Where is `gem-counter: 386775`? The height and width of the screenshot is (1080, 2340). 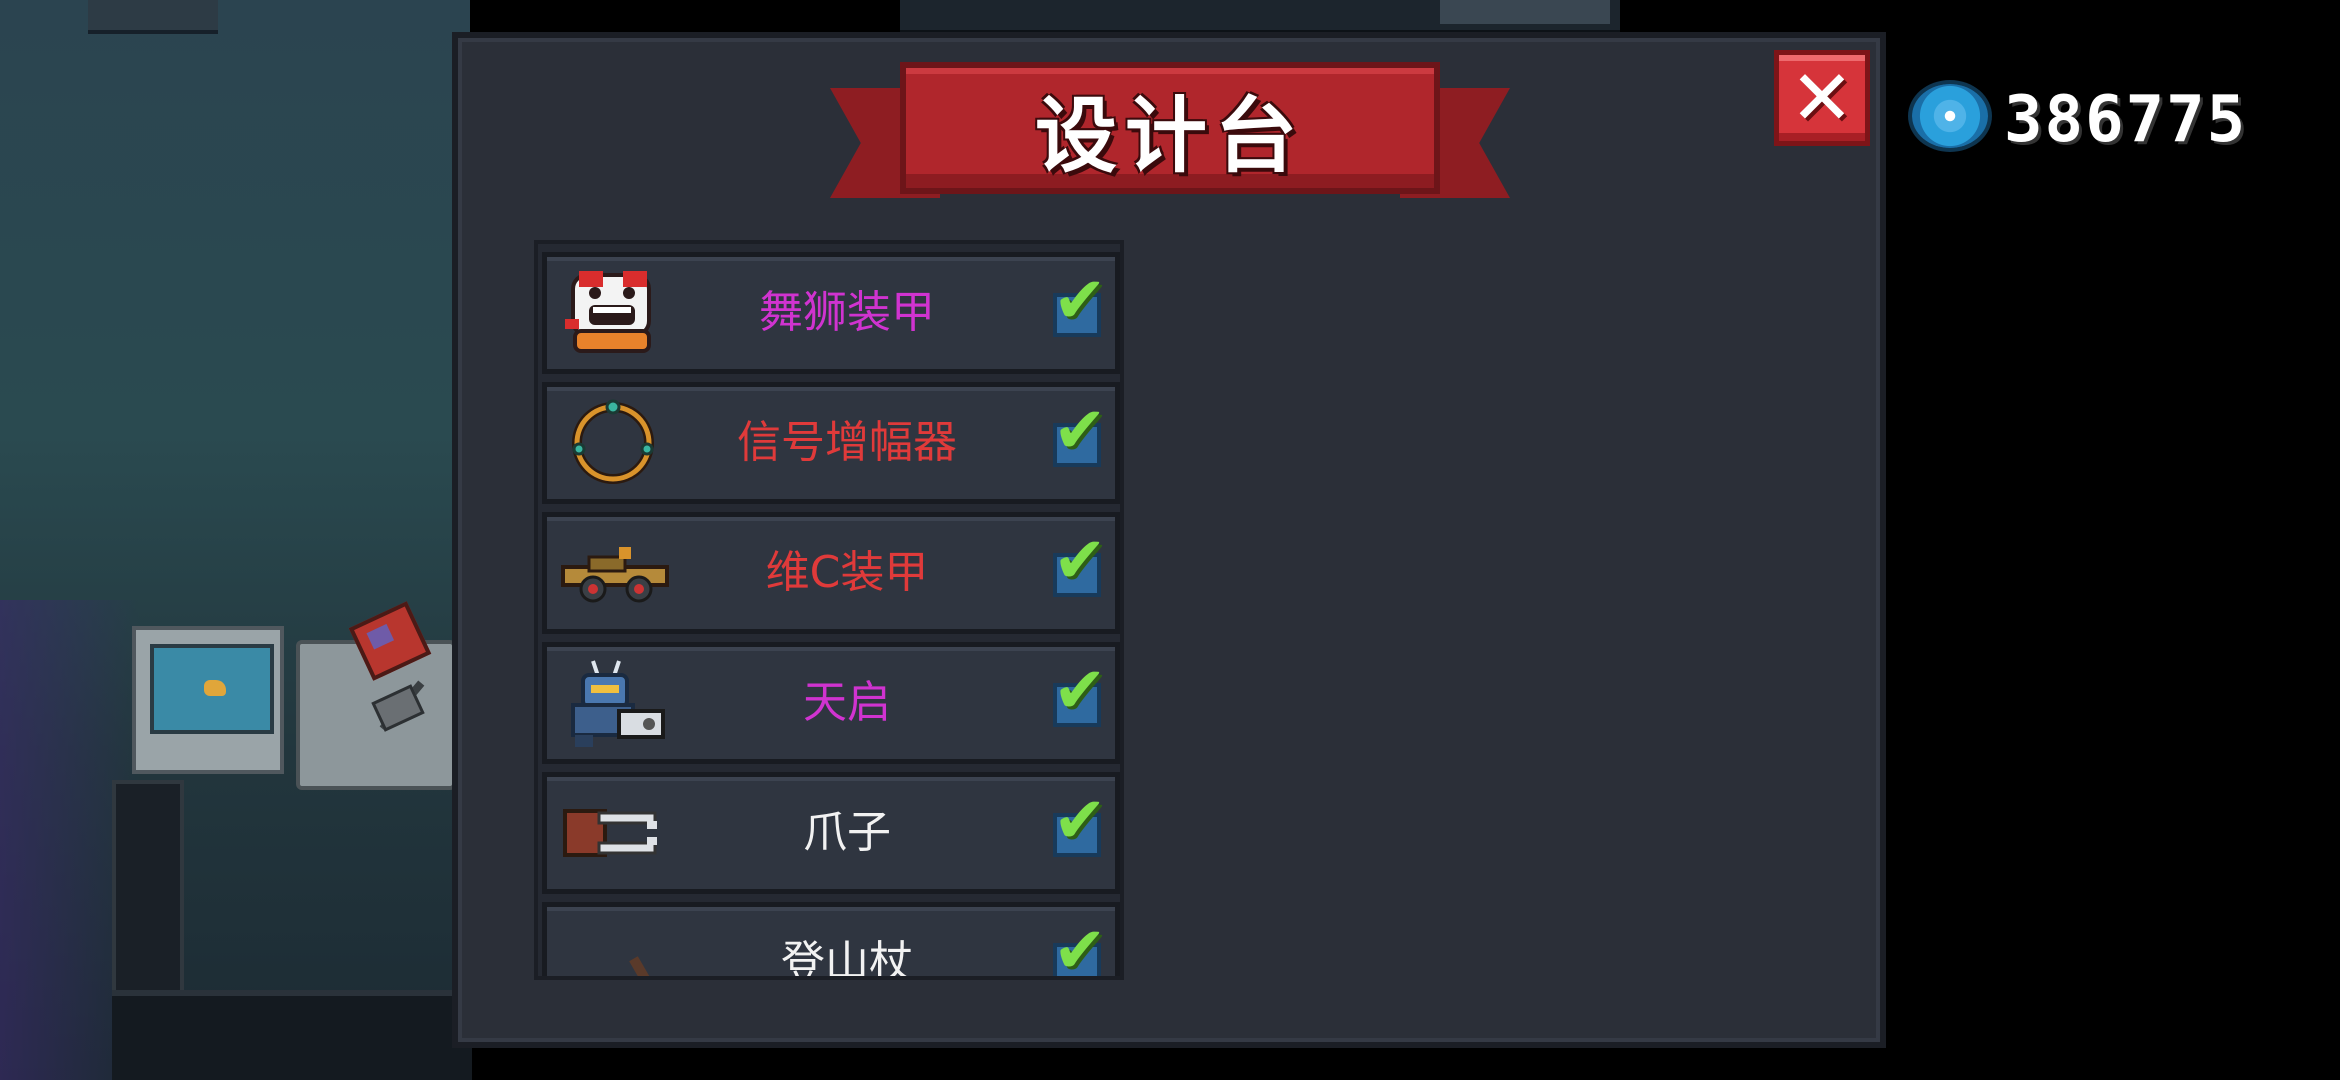
gem-counter: 386775 is located at coordinates (2106, 120).